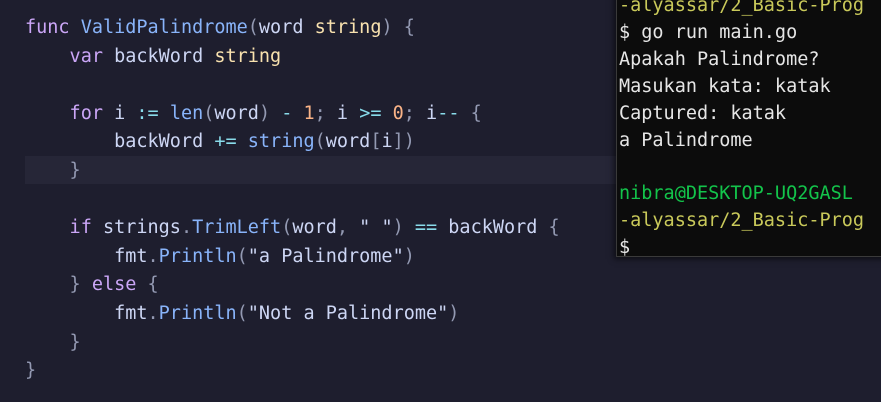 The height and width of the screenshot is (402, 881). Describe the element at coordinates (231, 142) in the screenshot. I see `code-token: +=` at that location.